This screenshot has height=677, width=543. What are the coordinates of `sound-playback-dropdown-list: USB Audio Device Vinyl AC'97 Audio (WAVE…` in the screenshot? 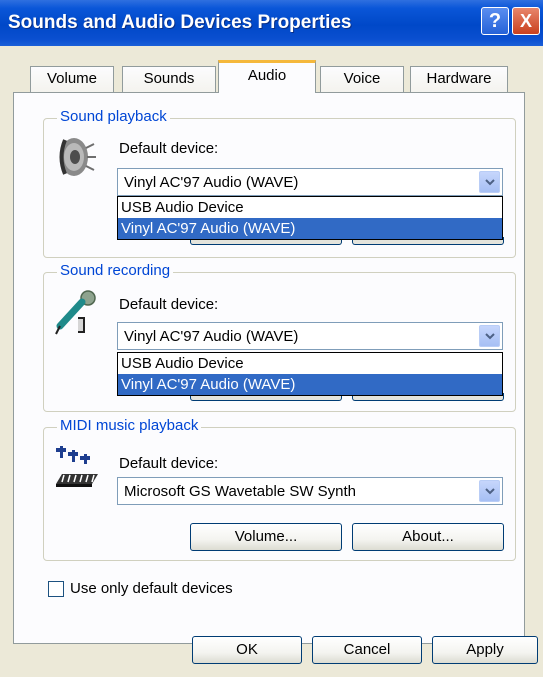 It's located at (310, 218).